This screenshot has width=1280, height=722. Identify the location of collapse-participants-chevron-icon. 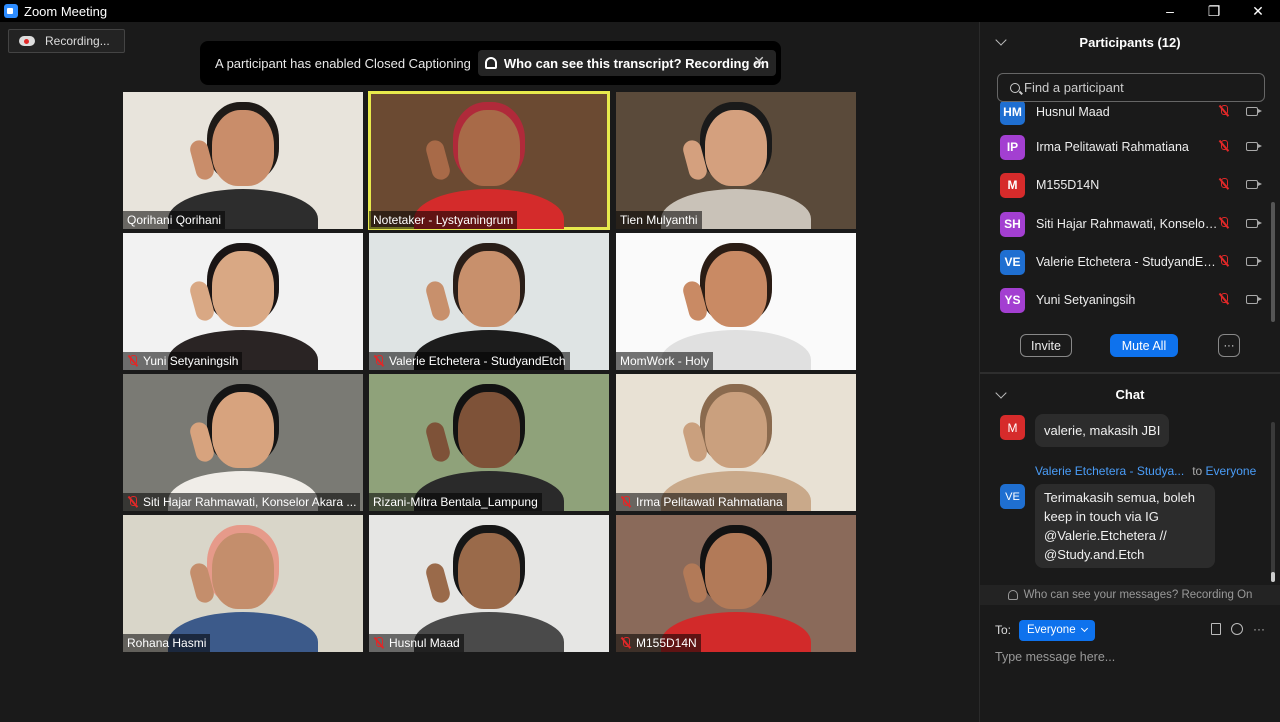
(1001, 40).